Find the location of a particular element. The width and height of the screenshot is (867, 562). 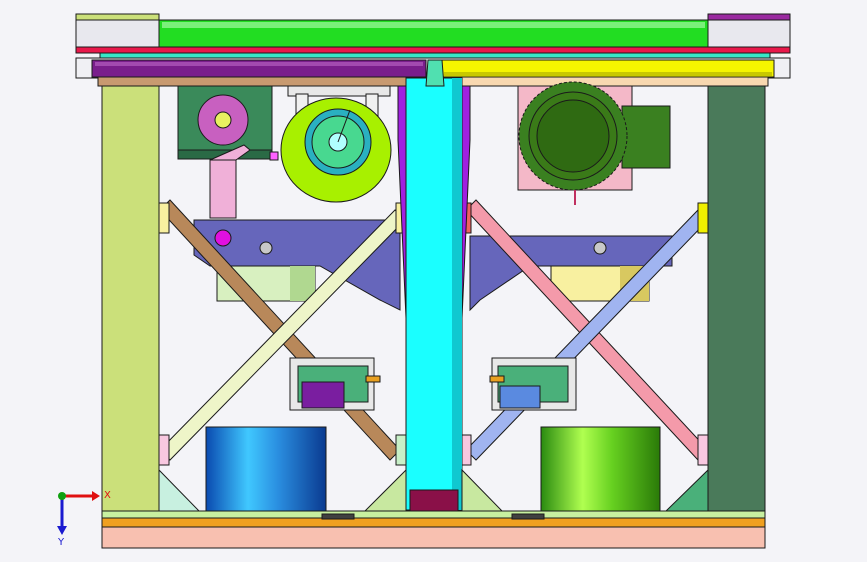

purple-beam-highlight is located at coordinates (259, 64).